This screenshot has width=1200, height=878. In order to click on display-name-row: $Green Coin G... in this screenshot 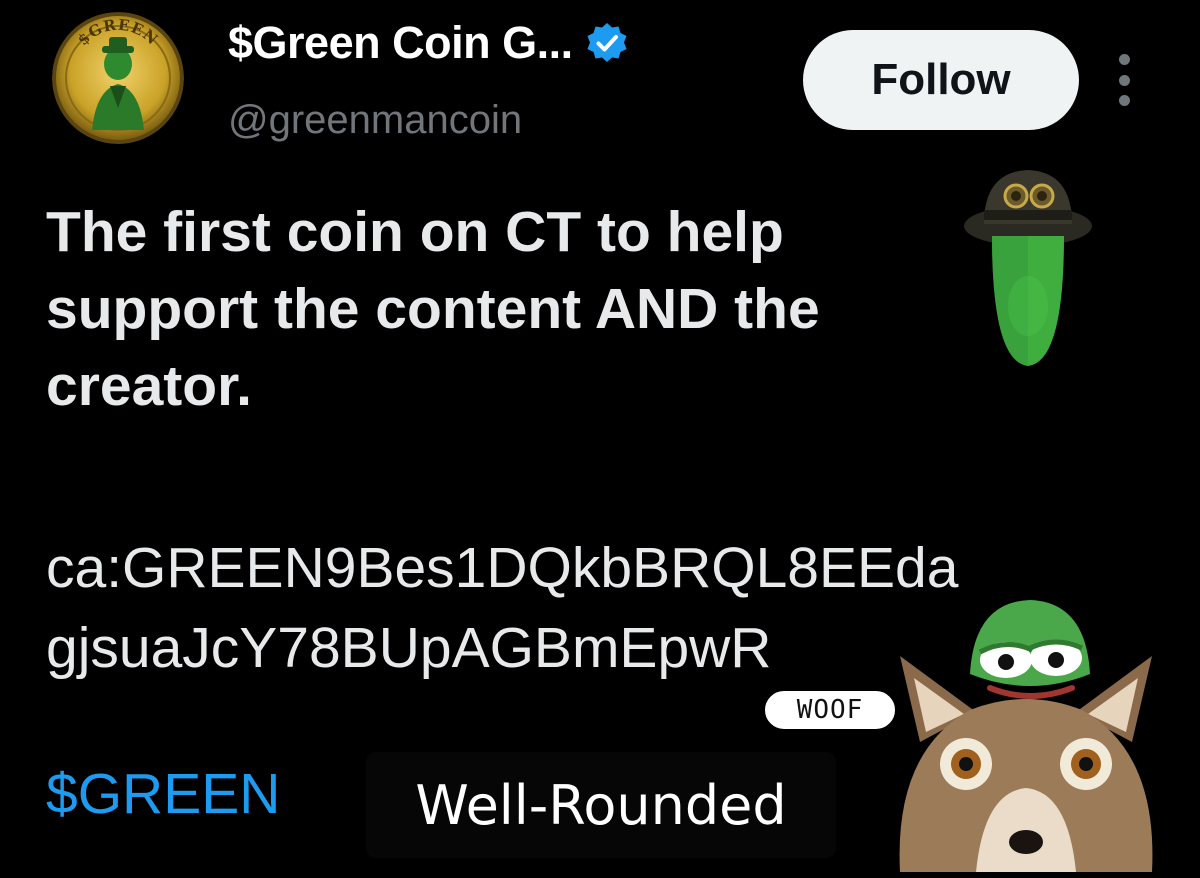, I will do `click(428, 43)`.